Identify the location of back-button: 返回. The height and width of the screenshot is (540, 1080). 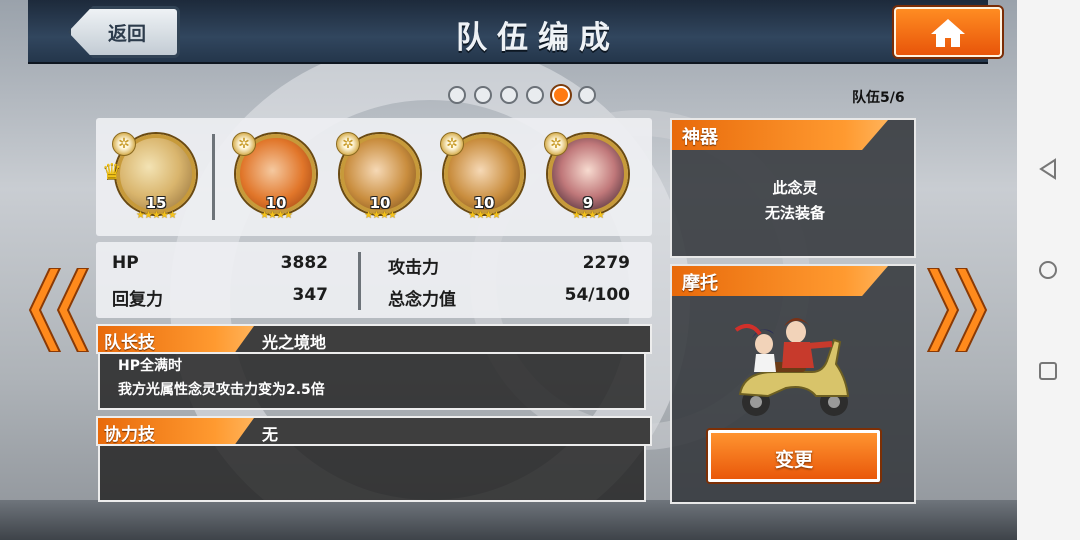
(124, 32).